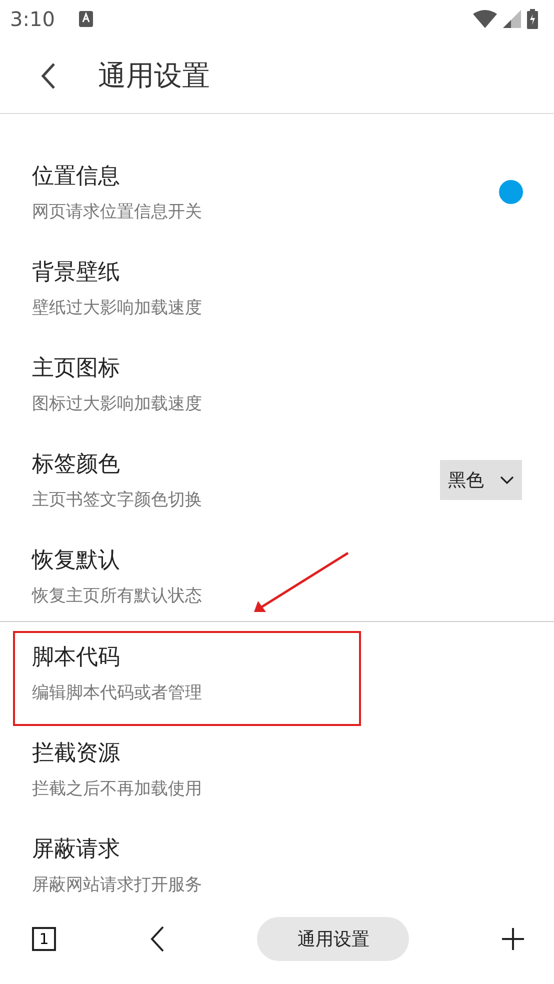  Describe the element at coordinates (277, 192) in the screenshot. I see `setting-item: 位置信息 网页请求位置信息开关` at that location.